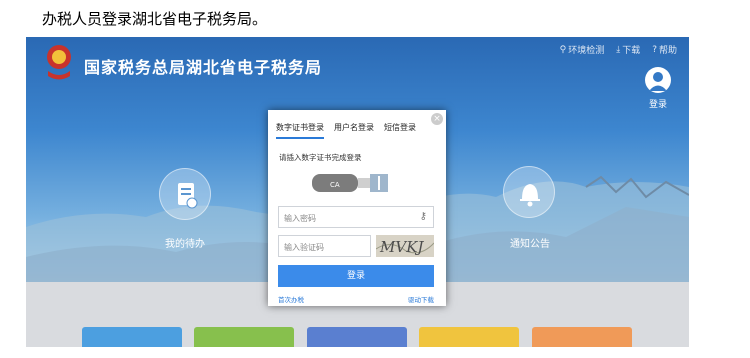 The width and height of the screenshot is (750, 358). I want to click on password-field: 输入密码 ⚷, so click(356, 217).